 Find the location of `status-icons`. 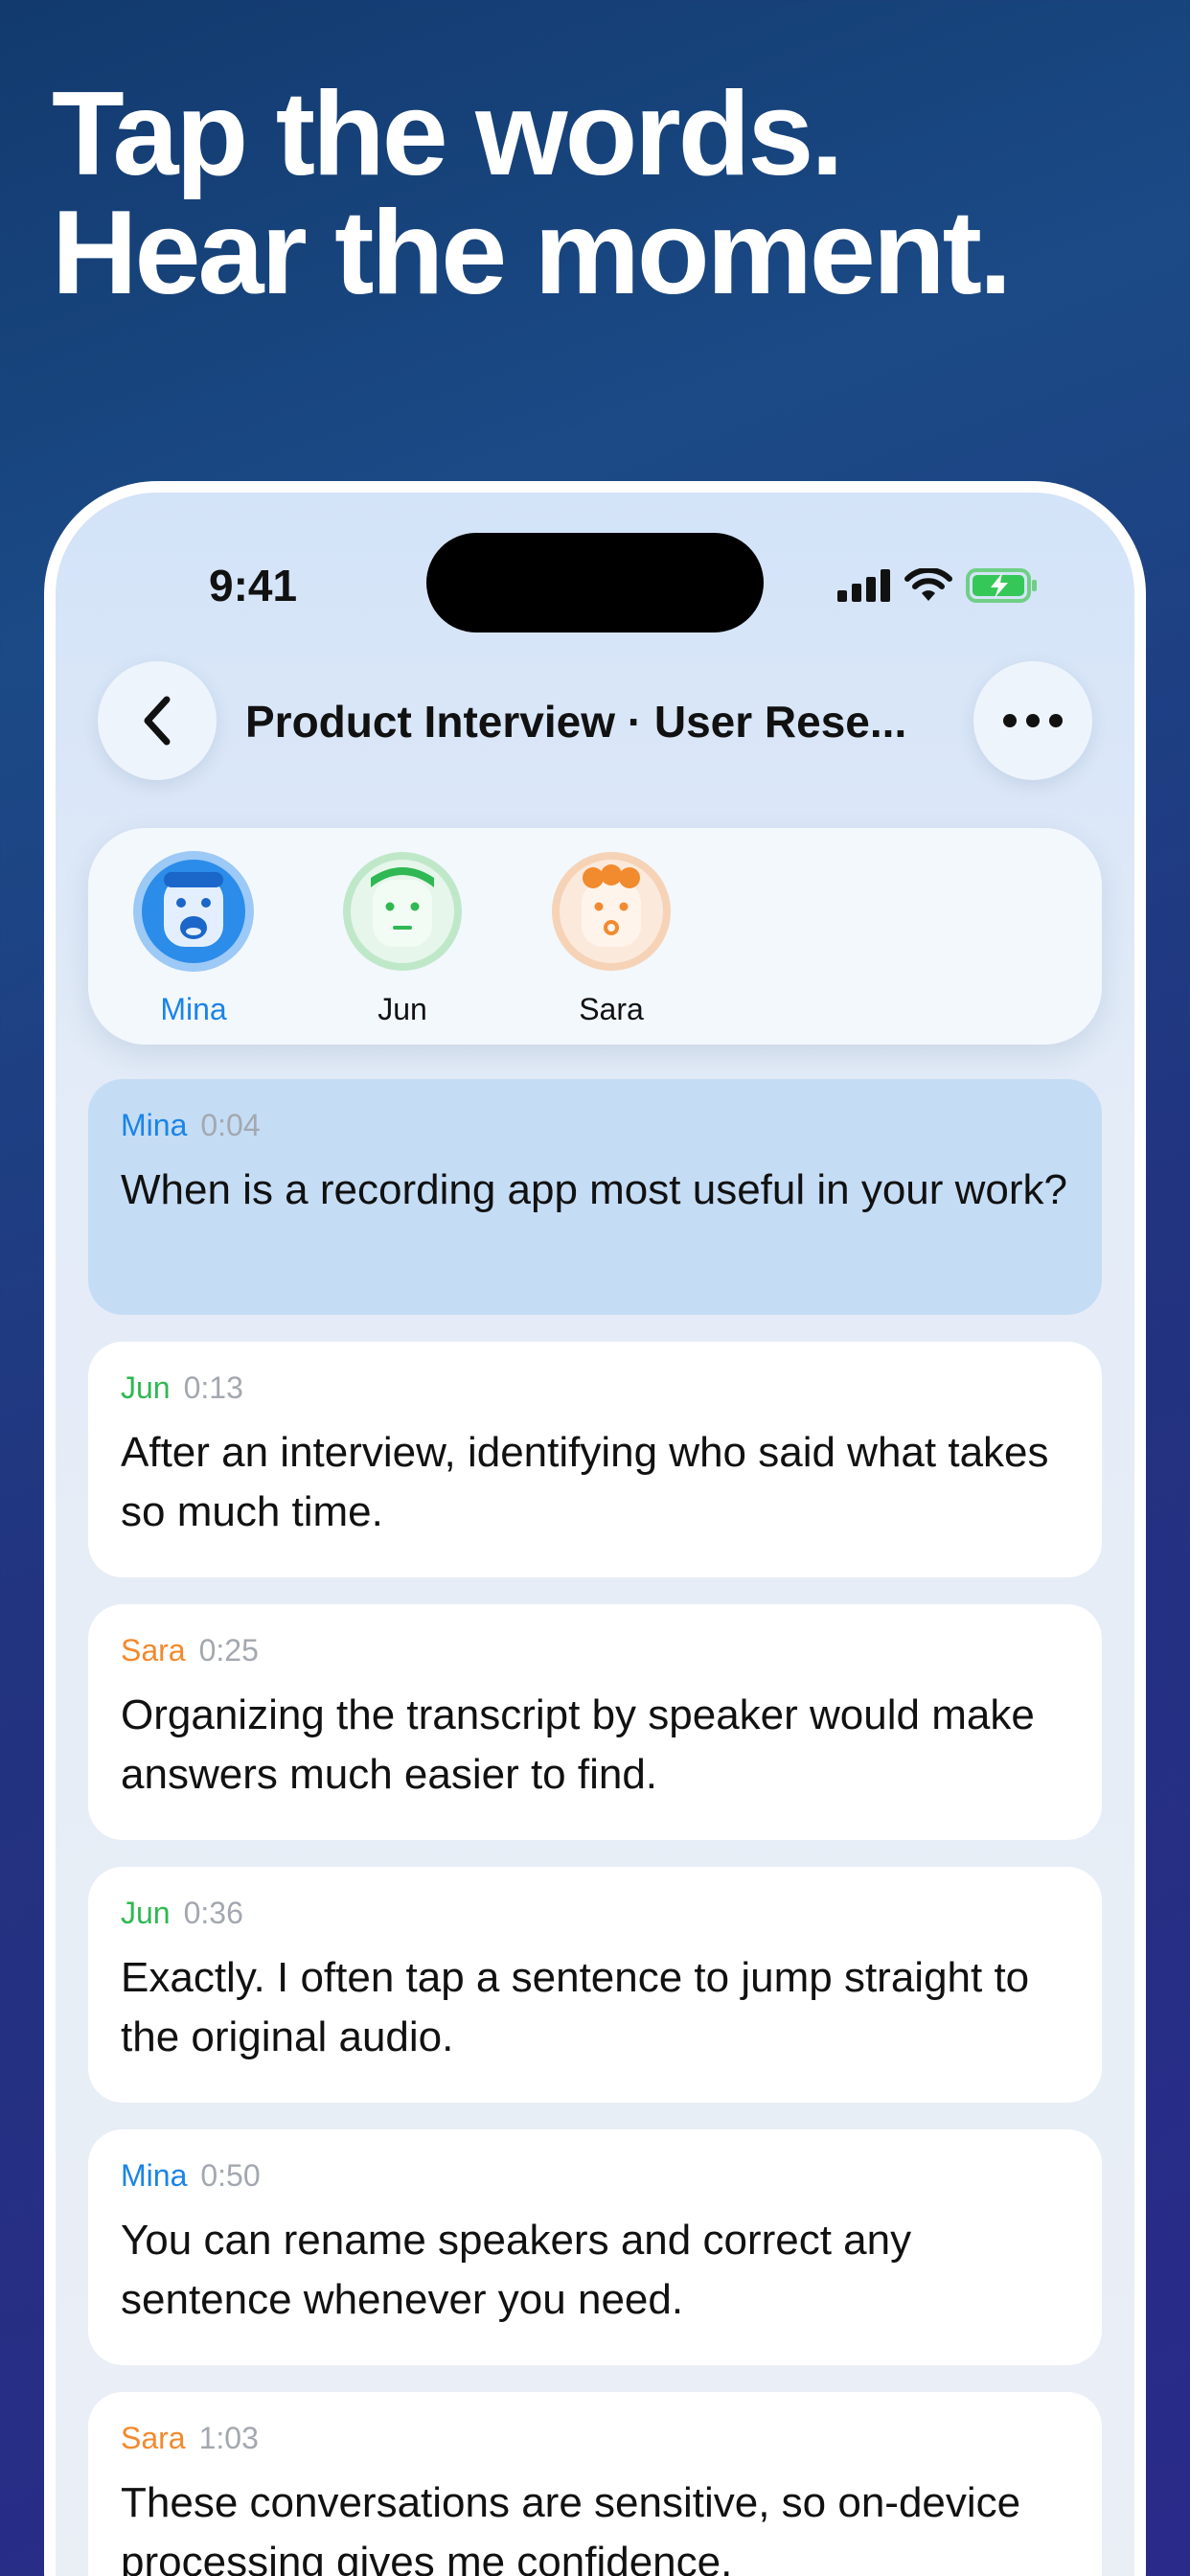

status-icons is located at coordinates (938, 585).